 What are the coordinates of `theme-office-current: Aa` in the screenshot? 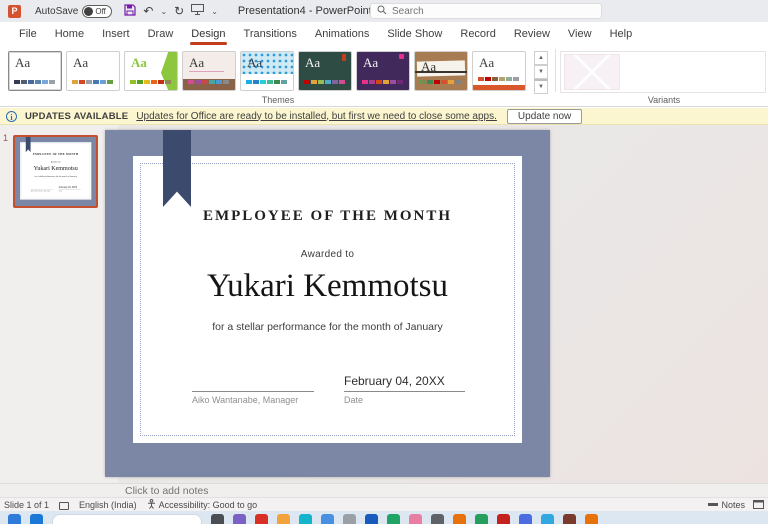 It's located at (35, 71).